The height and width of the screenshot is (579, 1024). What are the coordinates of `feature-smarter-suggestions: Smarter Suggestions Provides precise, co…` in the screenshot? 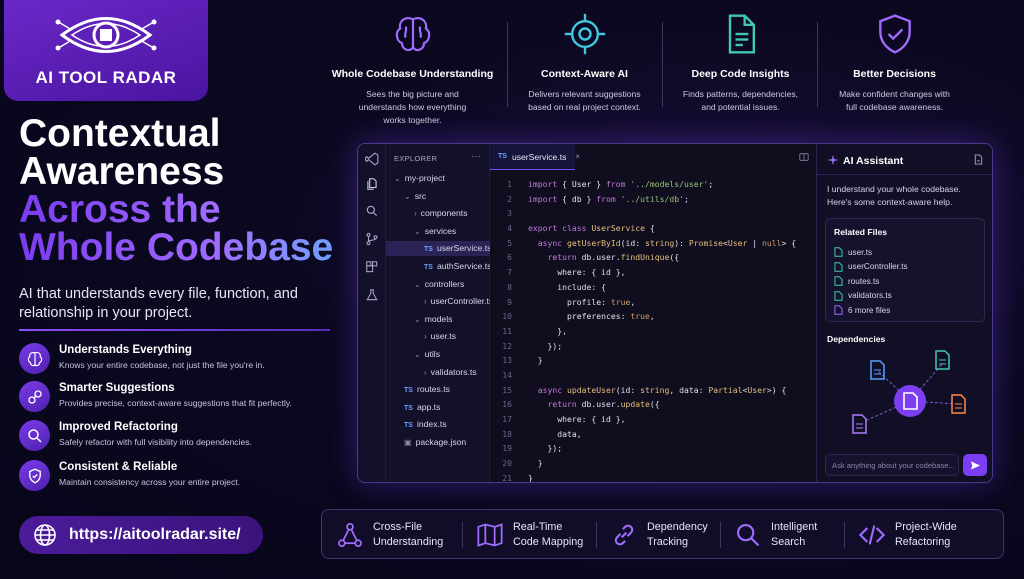 It's located at (179, 399).